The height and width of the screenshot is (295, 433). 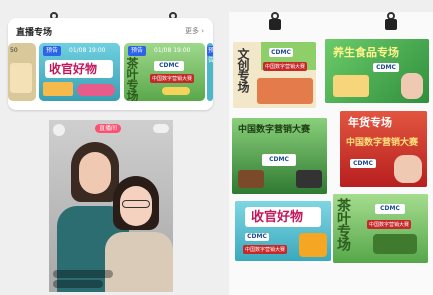 I want to click on poster-health-food: 养生食品专场 CDMC, so click(x=377, y=71).